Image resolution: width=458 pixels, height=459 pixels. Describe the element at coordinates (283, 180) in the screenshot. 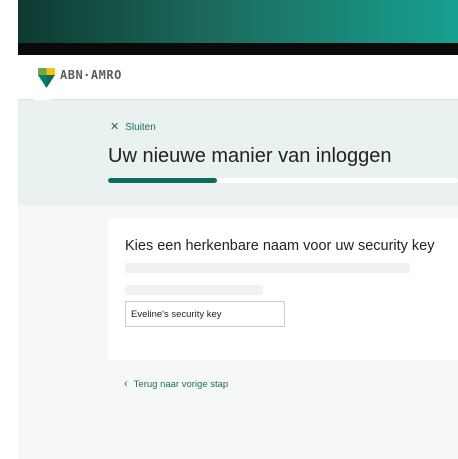

I see `progress-bar` at that location.